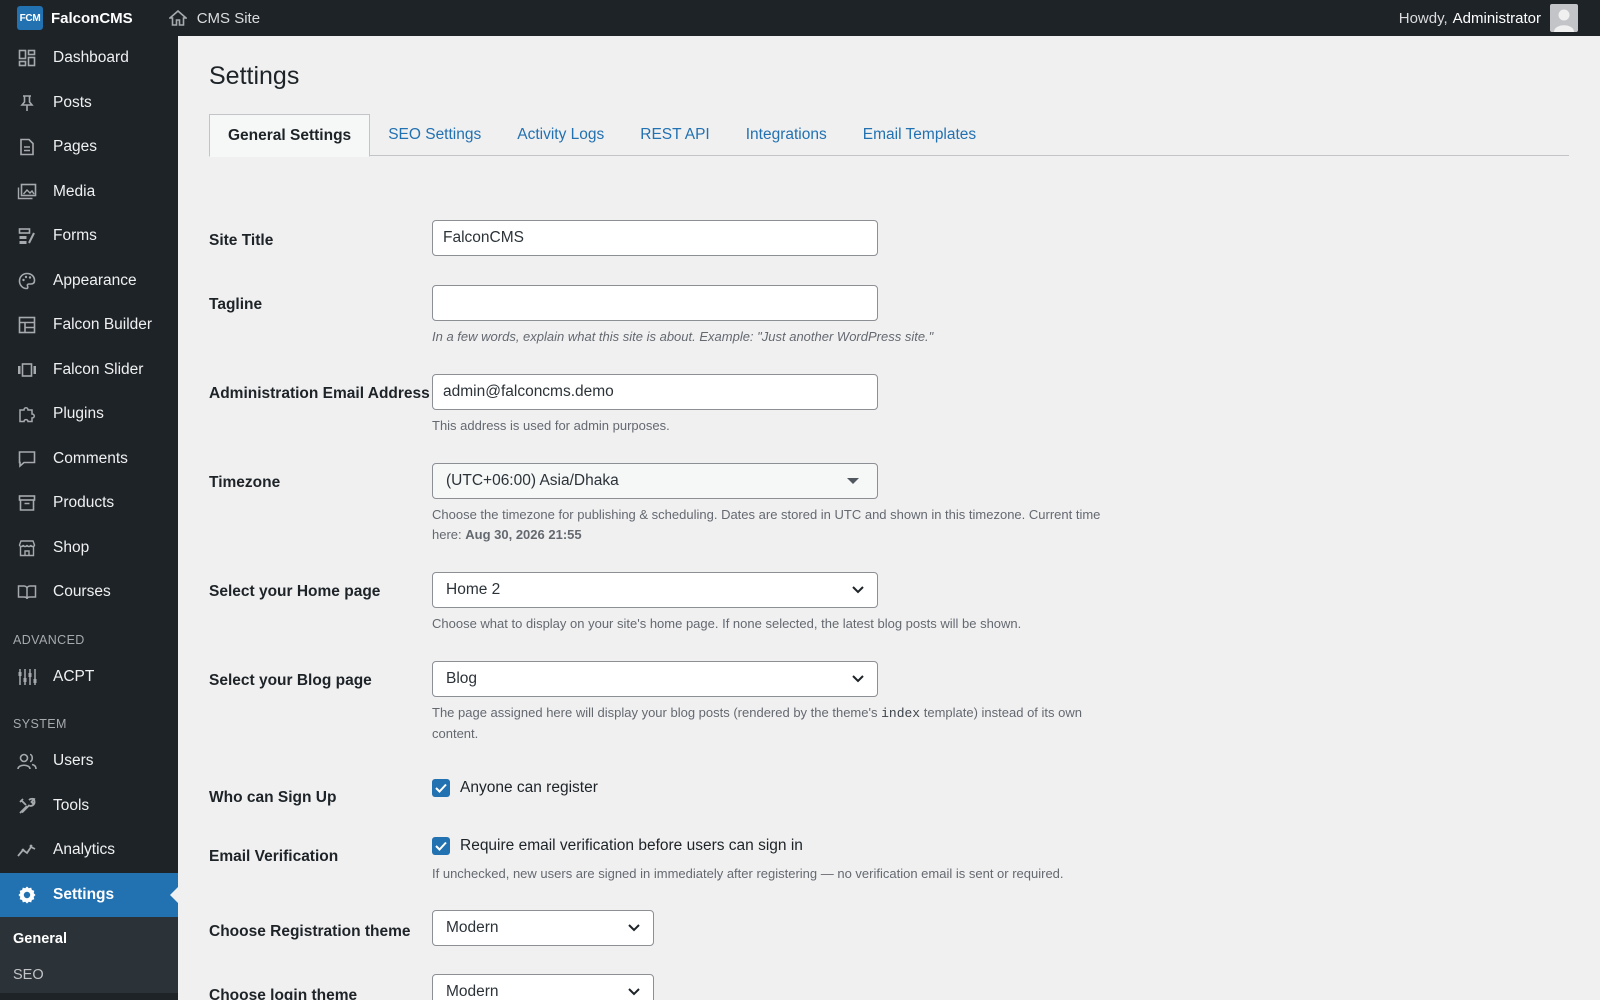 This screenshot has width=1600, height=1000. I want to click on registration-theme-value: Modern, so click(472, 927).